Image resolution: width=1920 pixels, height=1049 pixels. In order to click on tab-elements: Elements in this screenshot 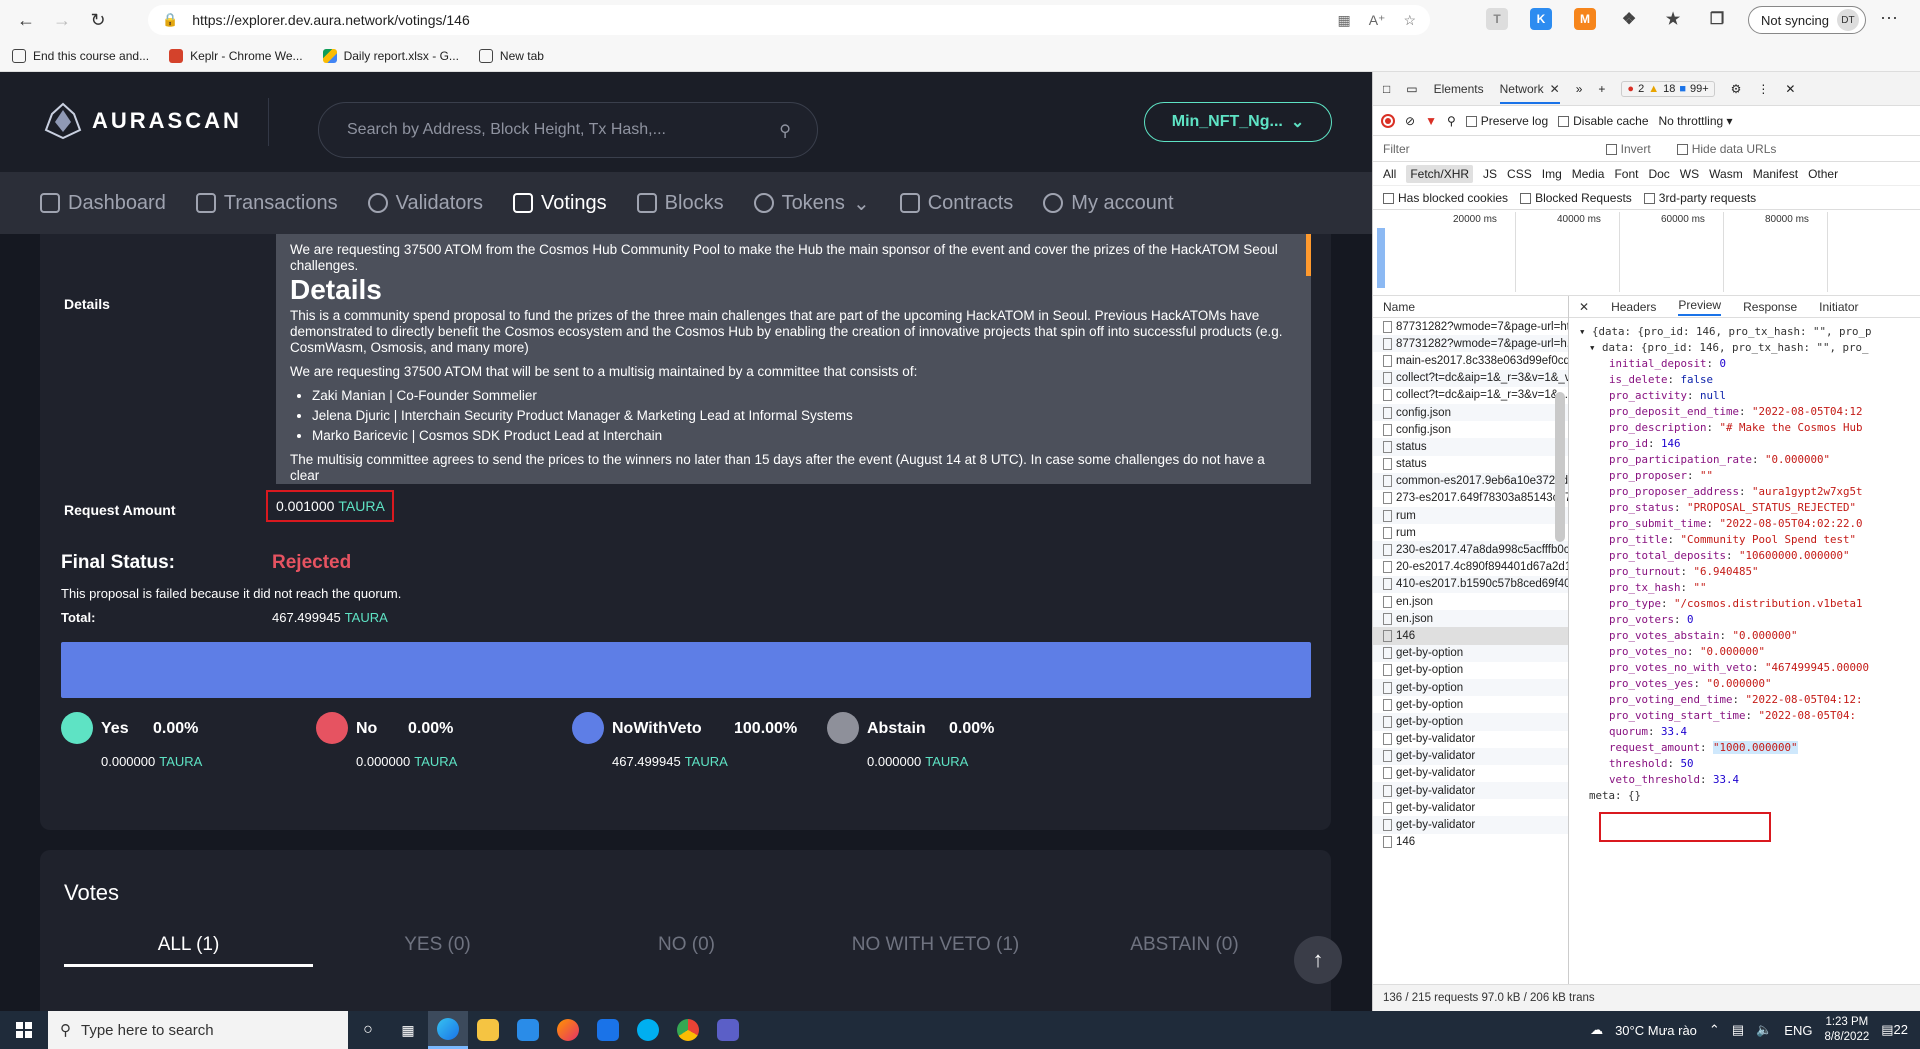, I will do `click(1459, 89)`.